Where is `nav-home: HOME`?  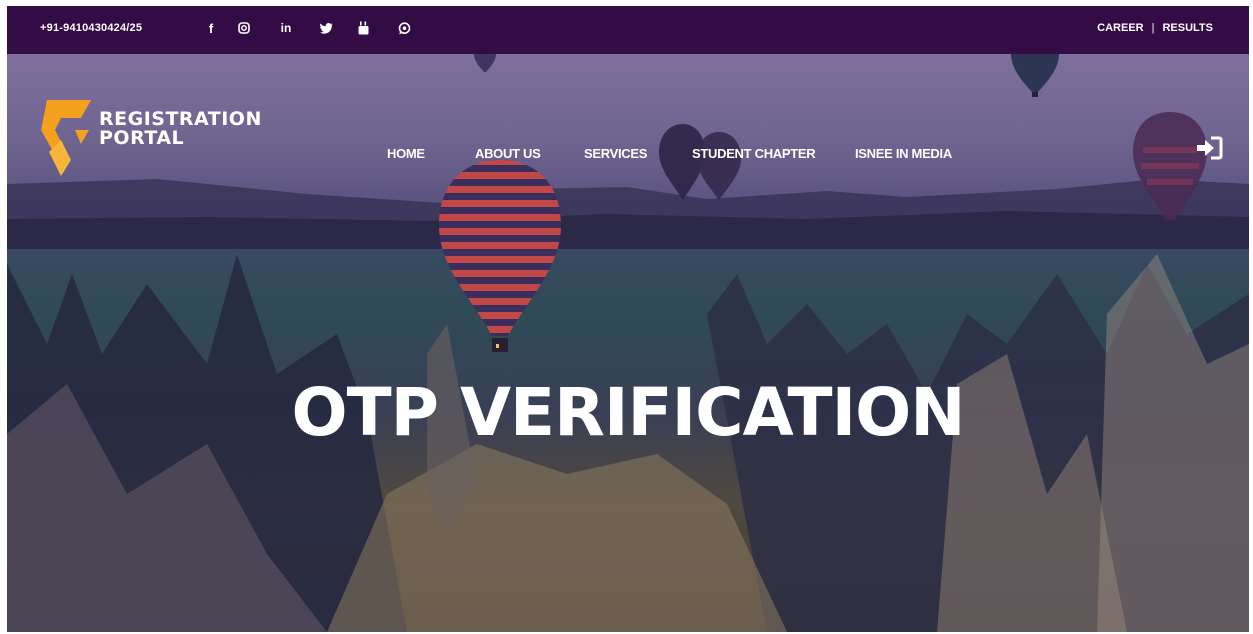
nav-home: HOME is located at coordinates (406, 153).